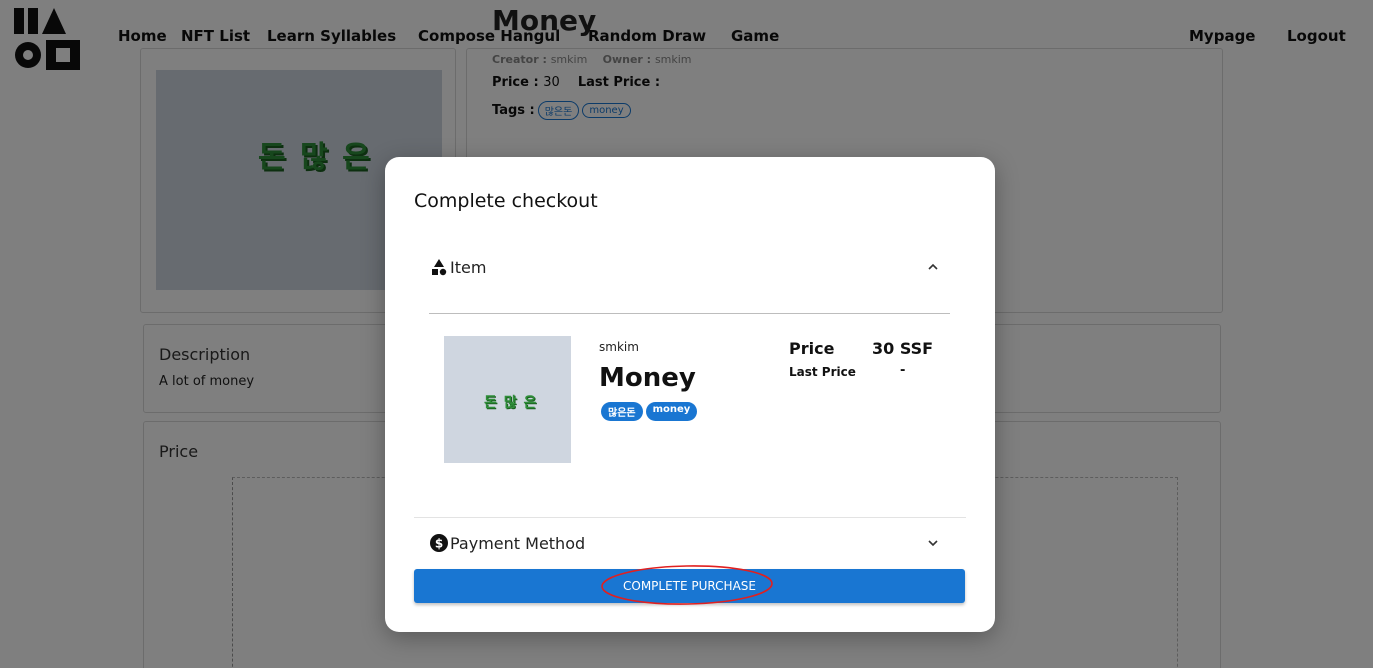 The height and width of the screenshot is (668, 1373). I want to click on chevron-down-icon, so click(933, 543).